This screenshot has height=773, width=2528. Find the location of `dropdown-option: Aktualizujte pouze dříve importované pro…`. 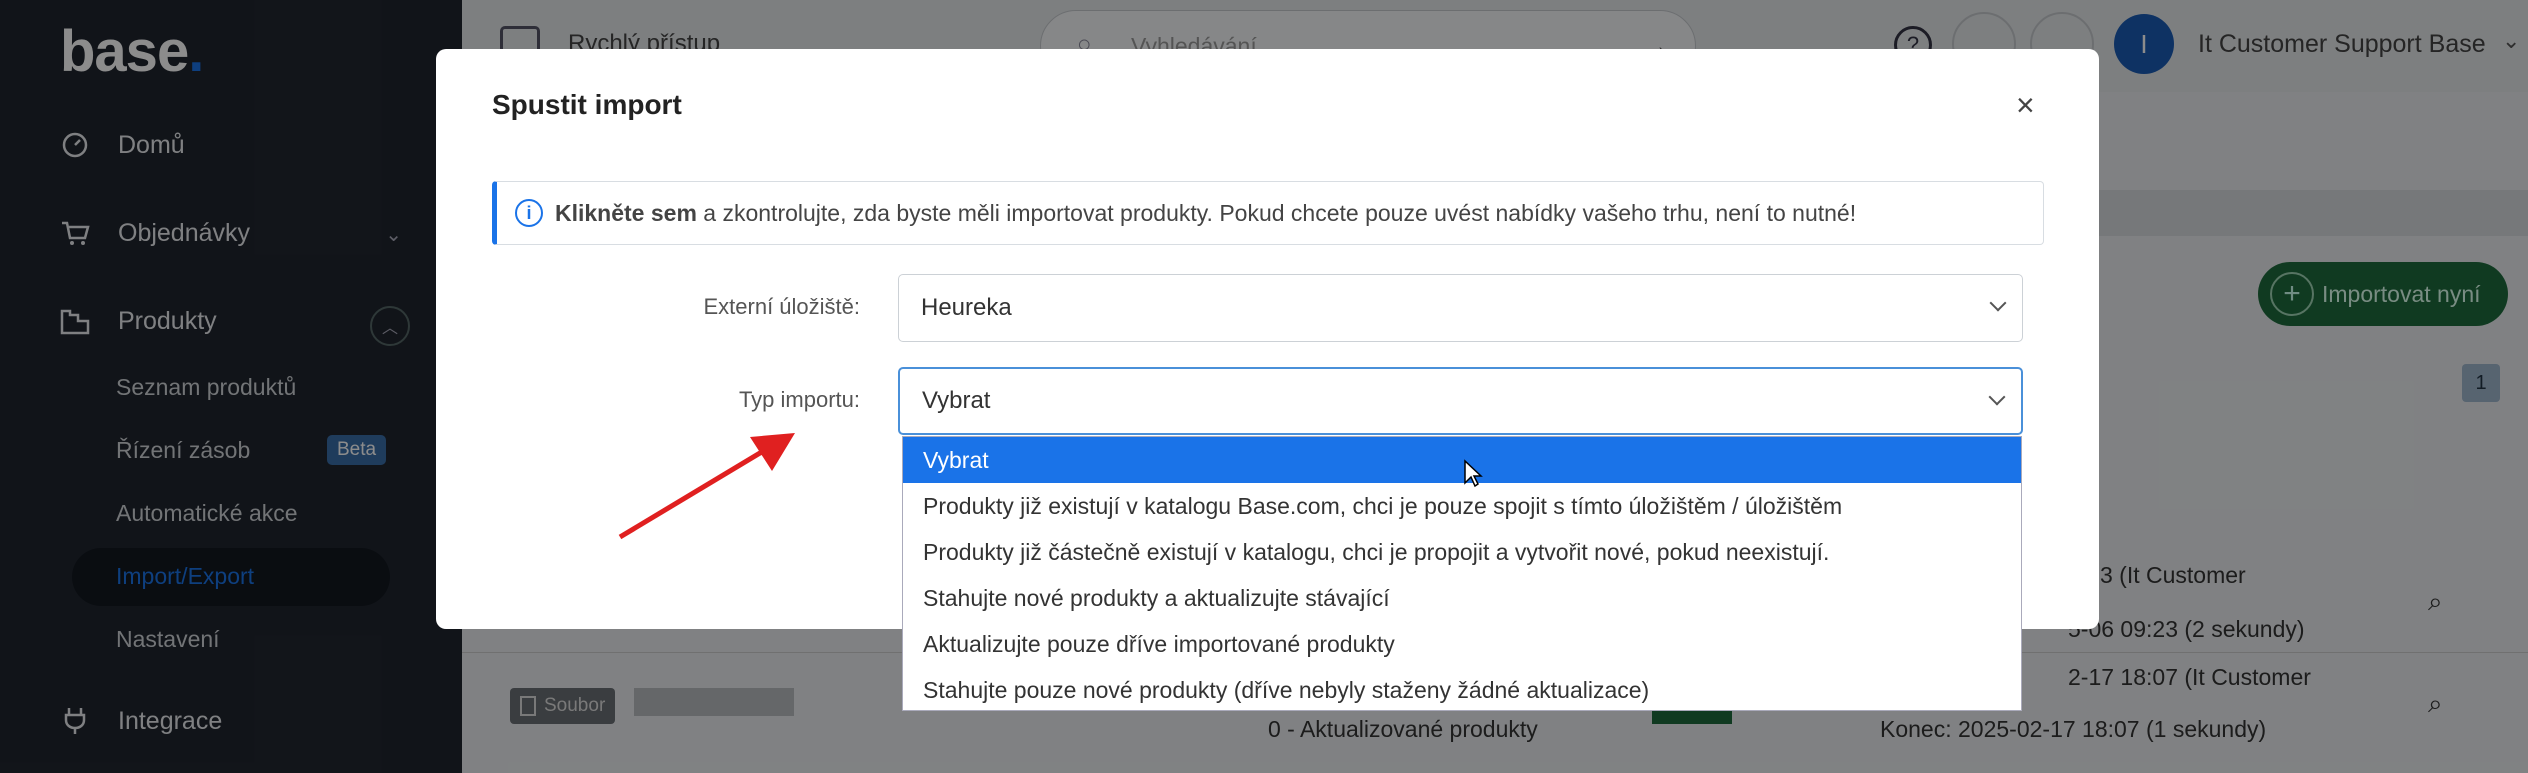

dropdown-option: Aktualizujte pouze dříve importované pro… is located at coordinates (1462, 644).